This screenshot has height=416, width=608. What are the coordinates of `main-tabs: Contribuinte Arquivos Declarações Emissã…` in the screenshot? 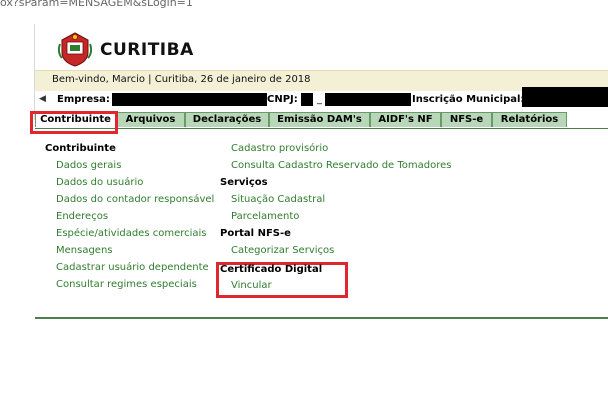 It's located at (321, 120).